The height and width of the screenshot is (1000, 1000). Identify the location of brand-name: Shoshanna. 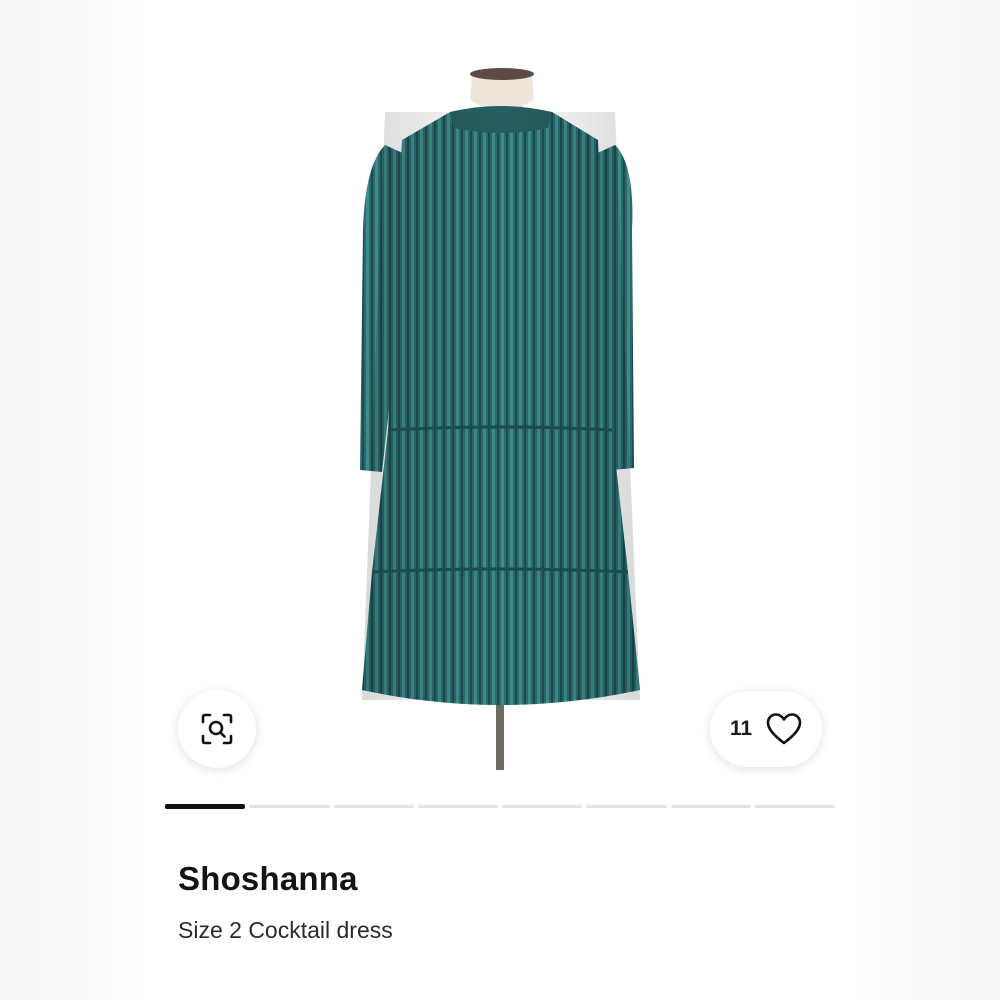
(268, 879).